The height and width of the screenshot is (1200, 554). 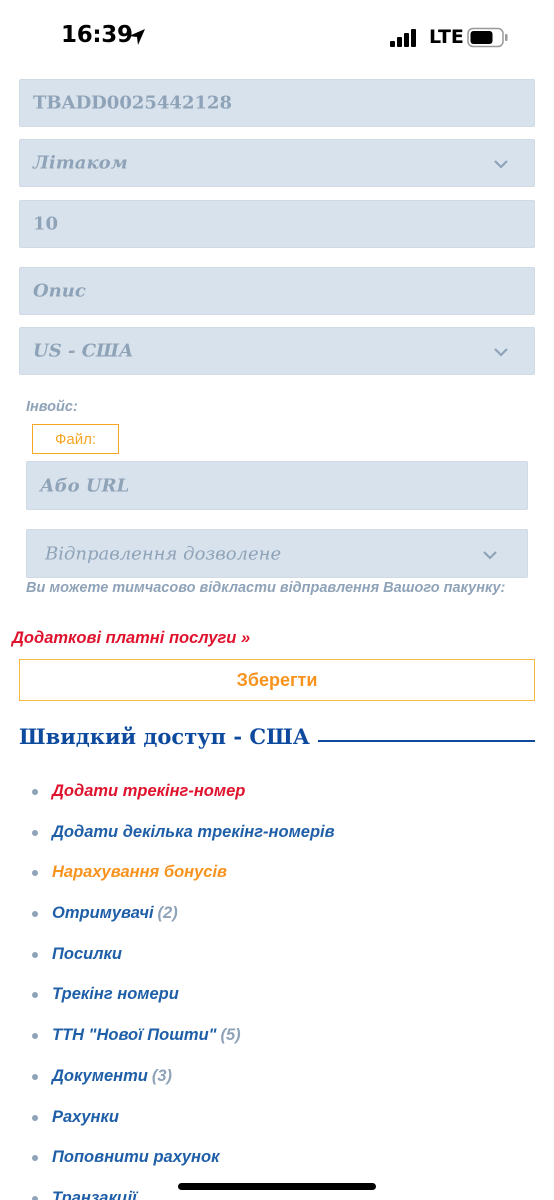 I want to click on quick-access-entry: Нарахування бонусів, so click(x=139, y=872).